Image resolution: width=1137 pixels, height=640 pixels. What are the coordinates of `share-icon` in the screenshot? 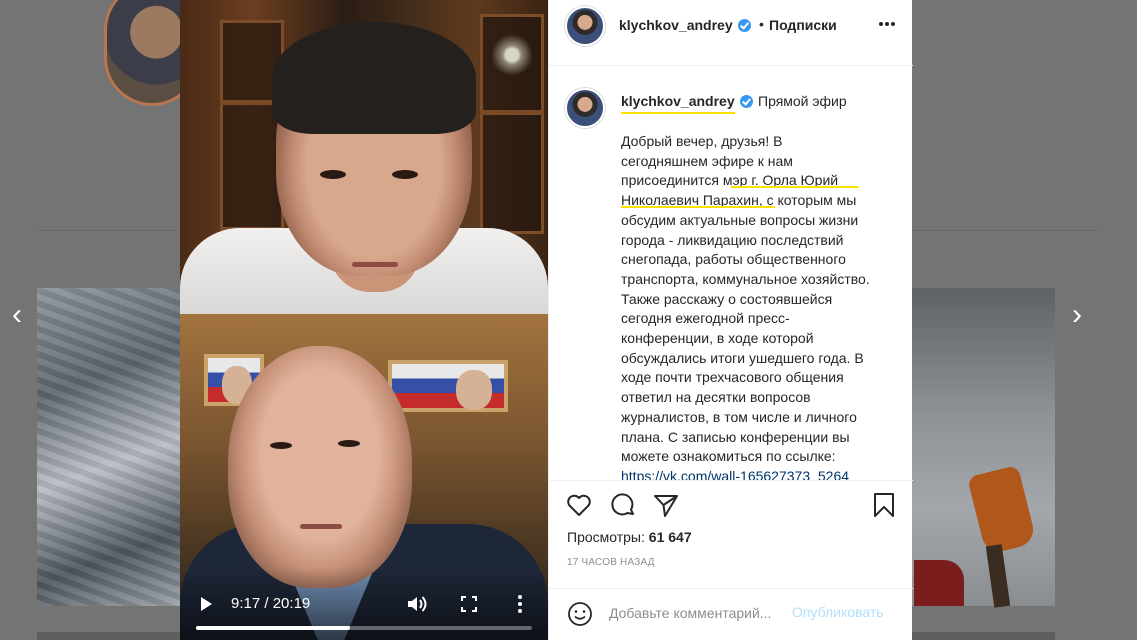 It's located at (666, 505).